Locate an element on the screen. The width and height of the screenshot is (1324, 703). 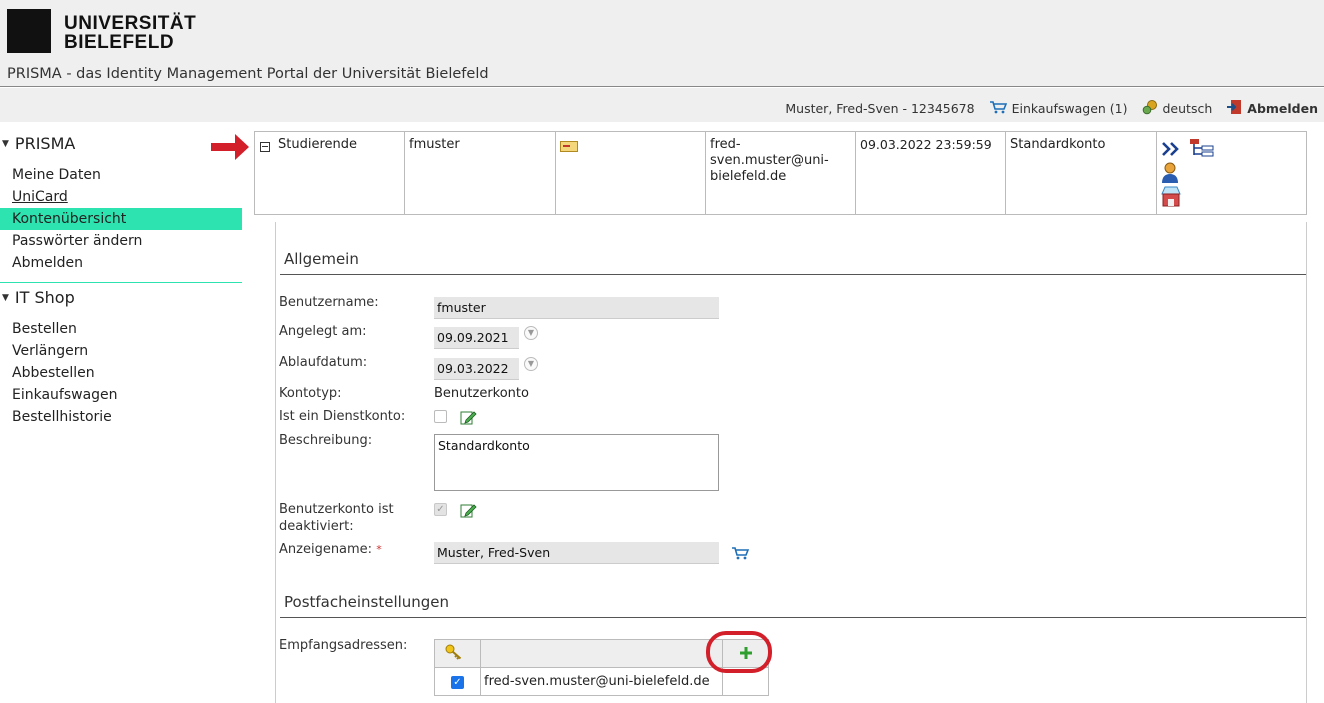
logo-line-2: BIELEFELD is located at coordinates (119, 42).